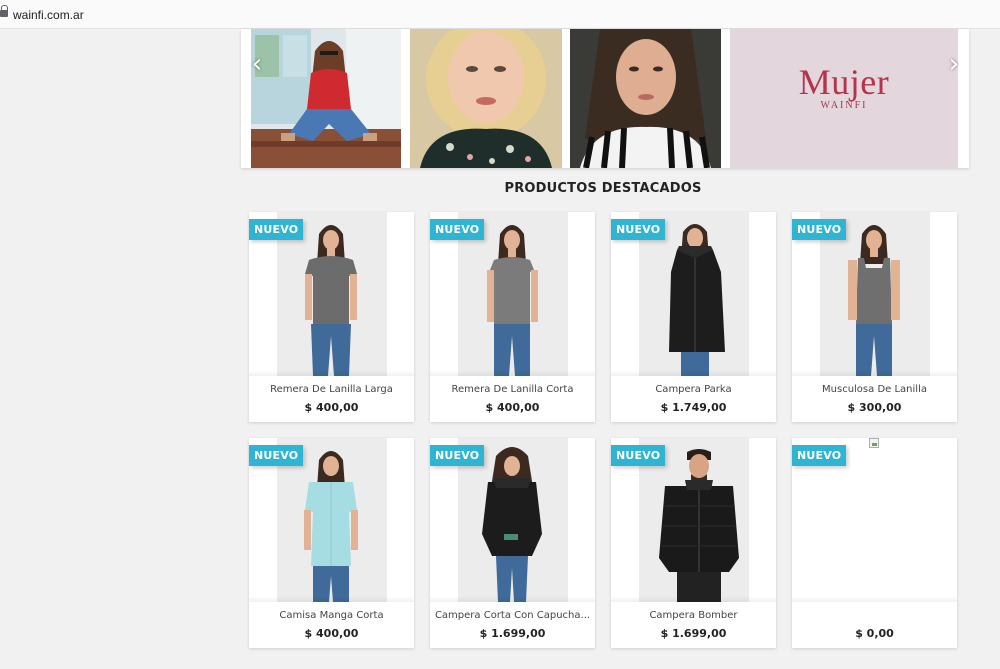  What do you see at coordinates (500, 14) in the screenshot?
I see `browser-address-bar: wainfi.com.ar` at bounding box center [500, 14].